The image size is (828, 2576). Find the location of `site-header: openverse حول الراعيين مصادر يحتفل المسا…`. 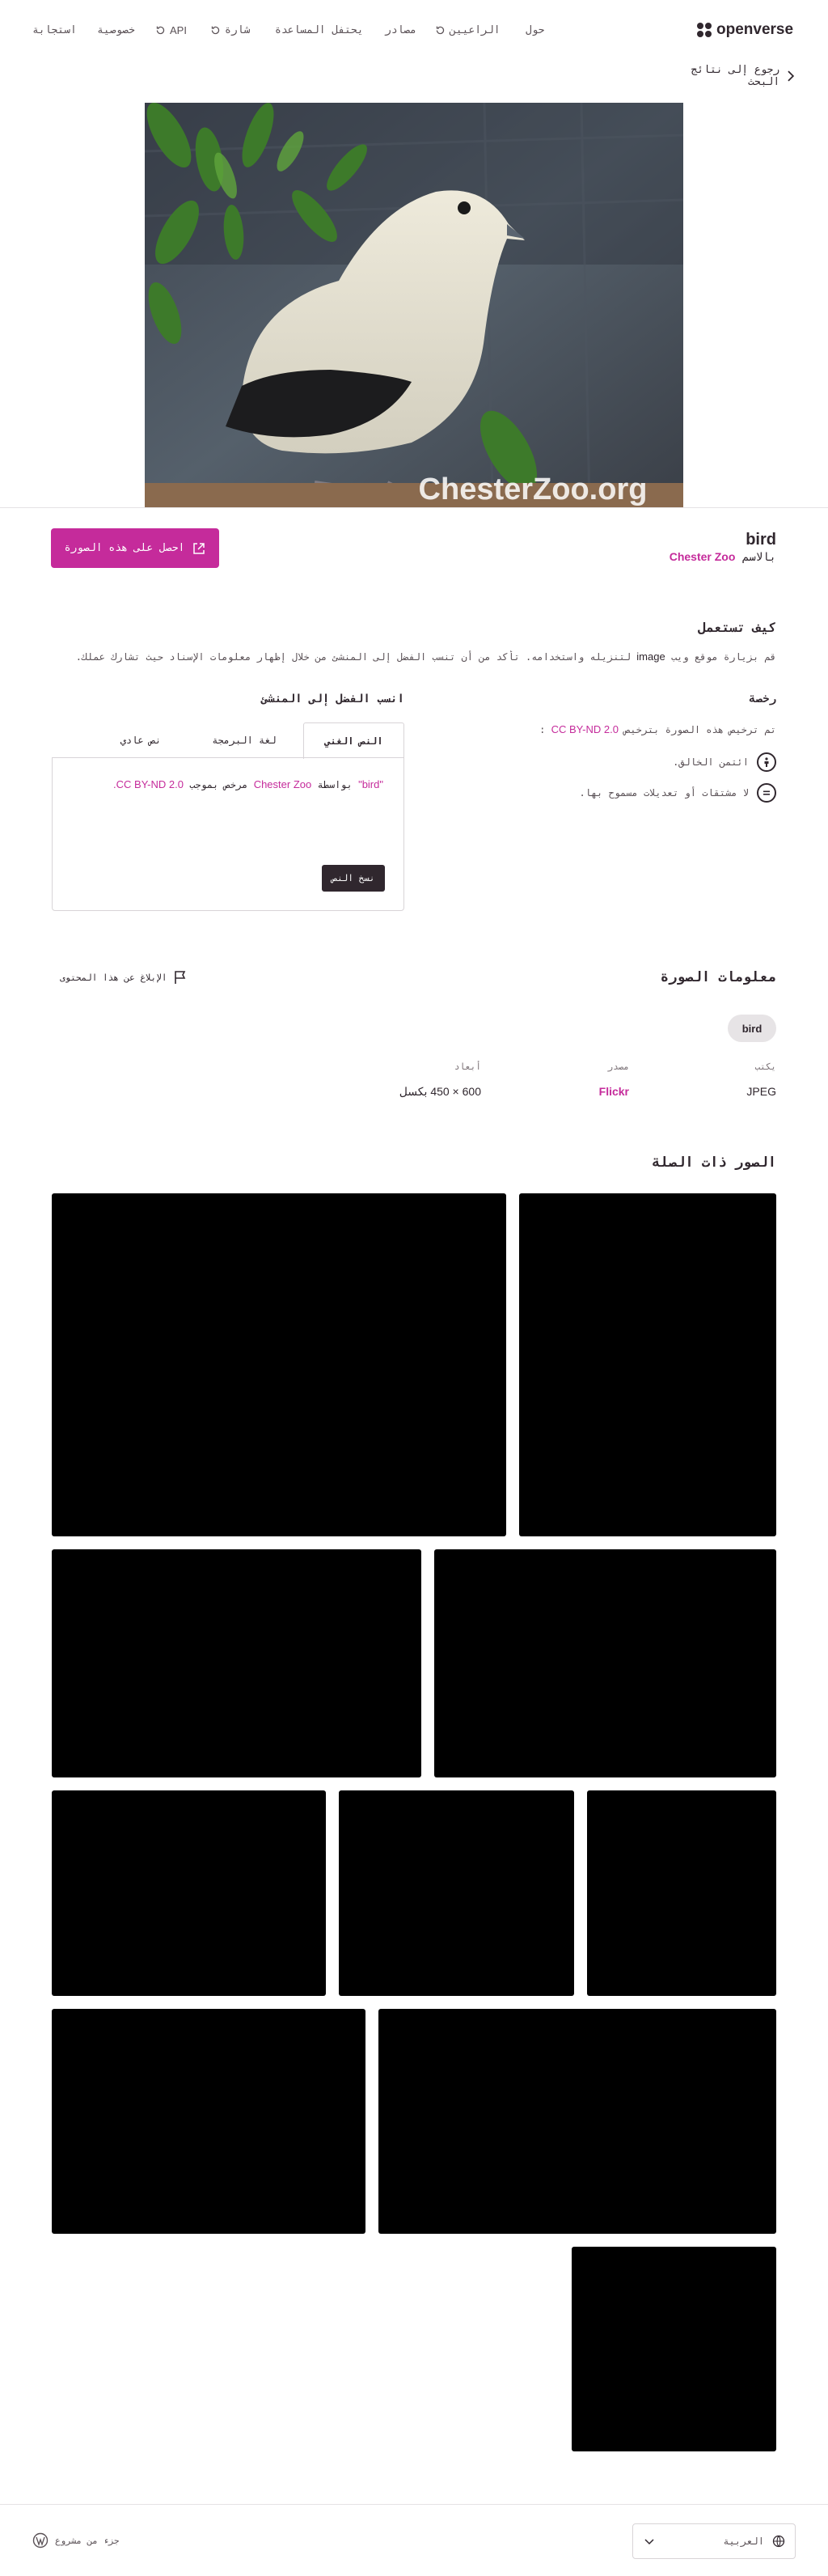

site-header: openverse حول الراعيين مصادر يحتفل المسا… is located at coordinates (414, 32).